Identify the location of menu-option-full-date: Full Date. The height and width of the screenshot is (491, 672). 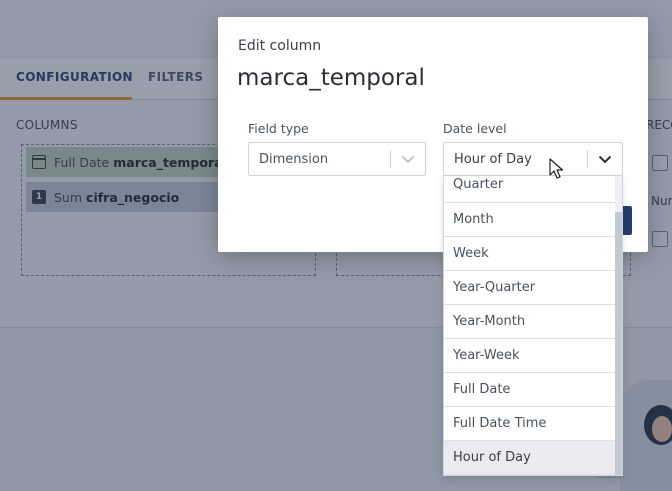
(530, 390).